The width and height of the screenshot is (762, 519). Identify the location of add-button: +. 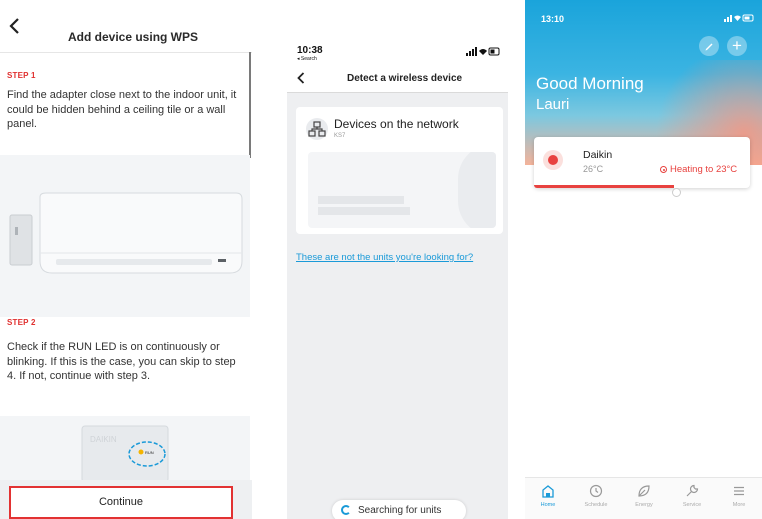
(737, 46).